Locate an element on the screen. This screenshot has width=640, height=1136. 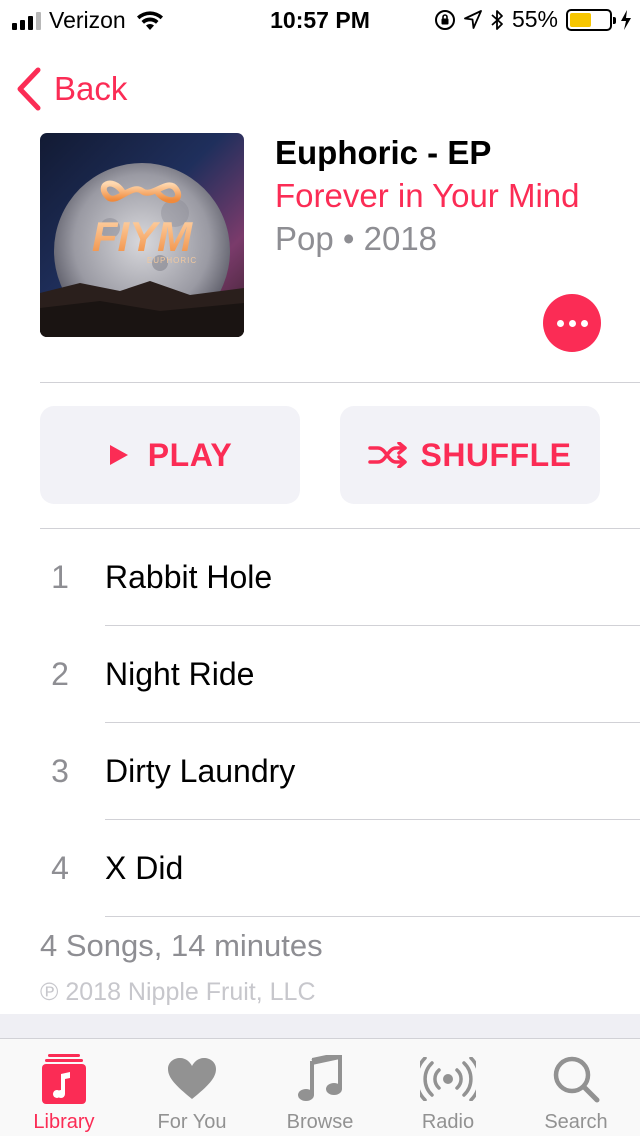
track-row: 2 Night Ride is located at coordinates (320, 674).